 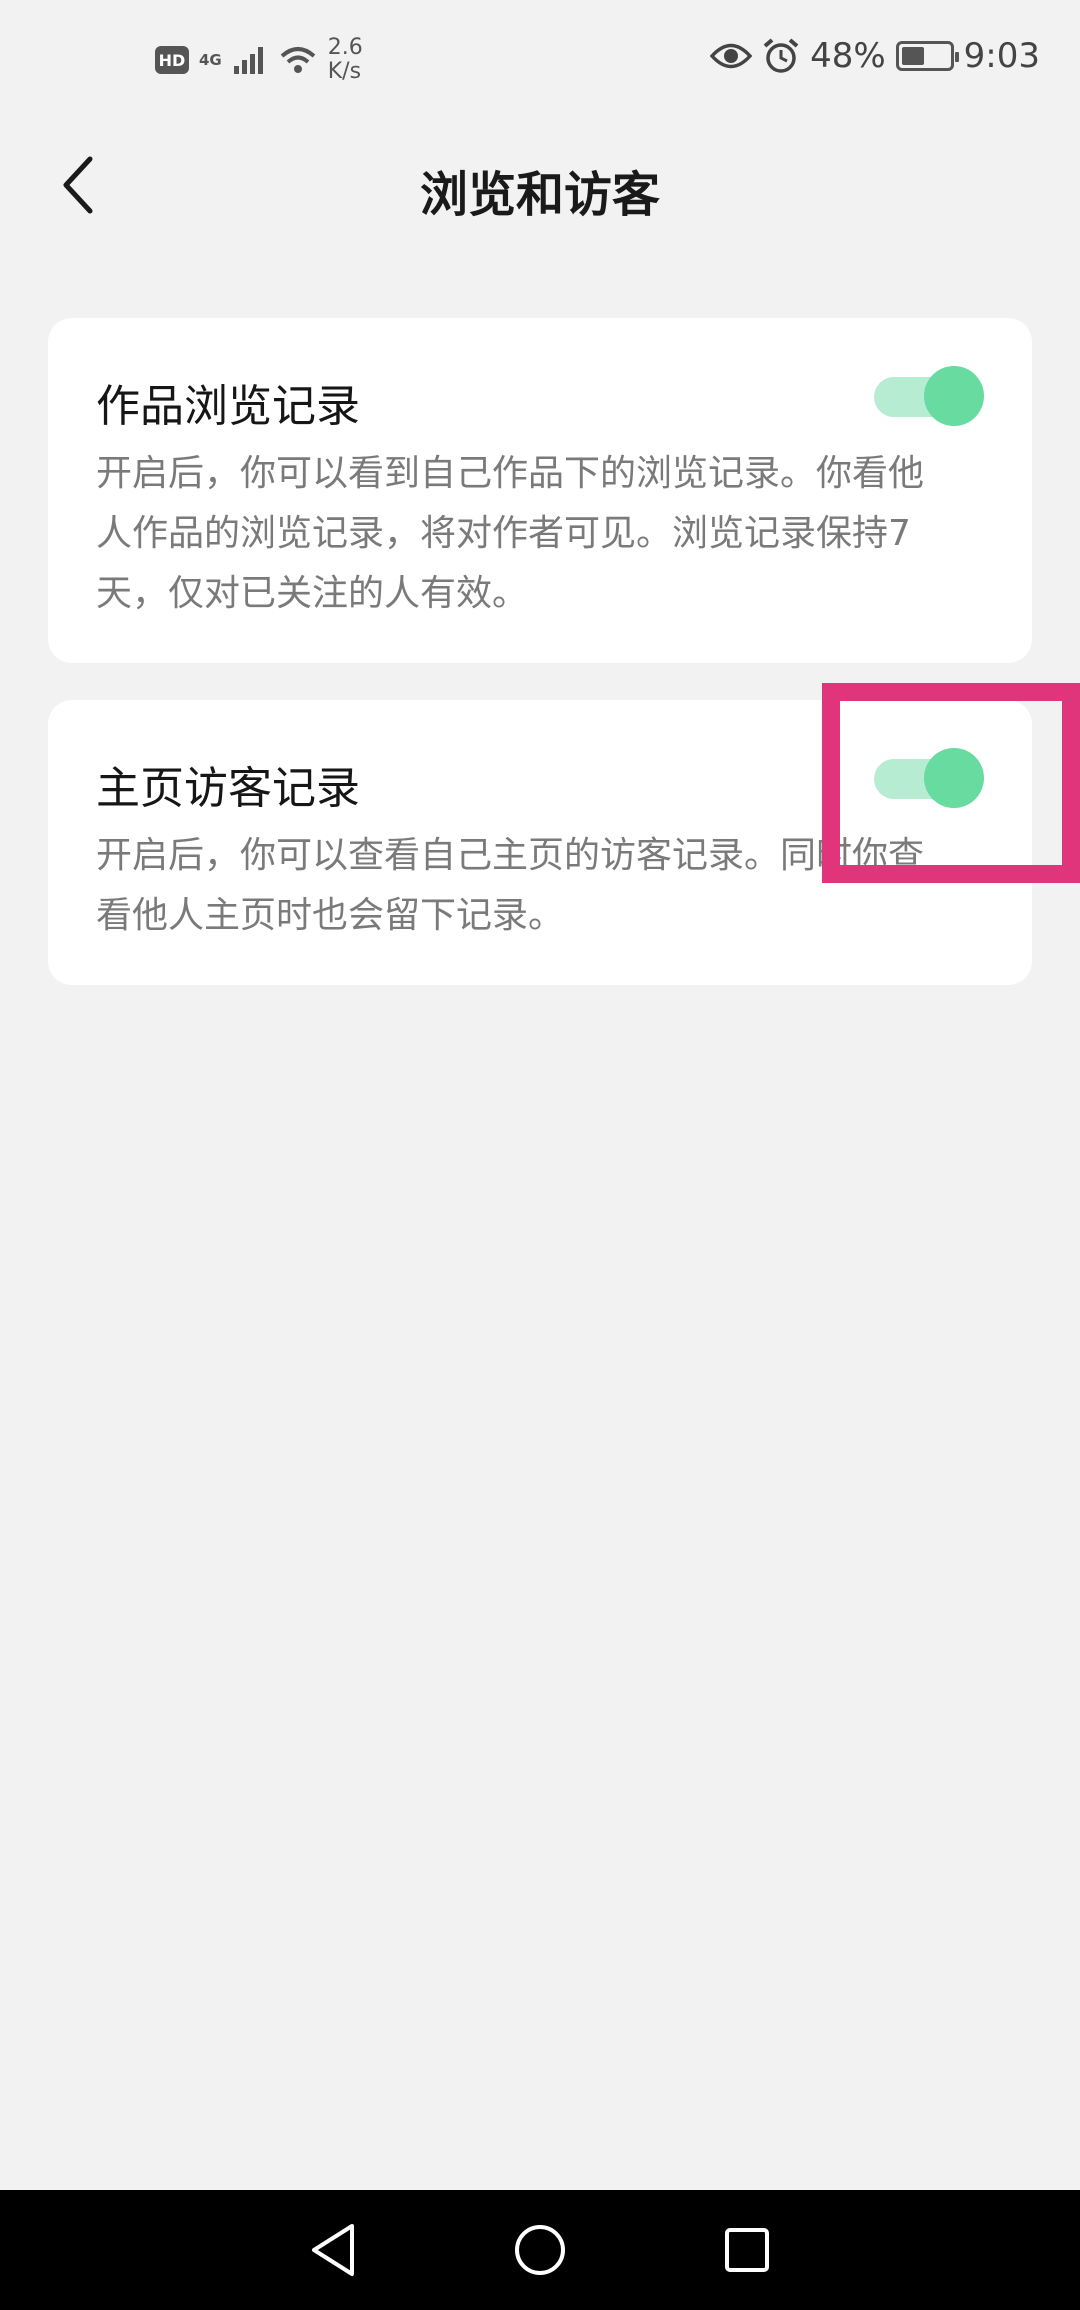 I want to click on status-time: 9:03, so click(x=1001, y=56).